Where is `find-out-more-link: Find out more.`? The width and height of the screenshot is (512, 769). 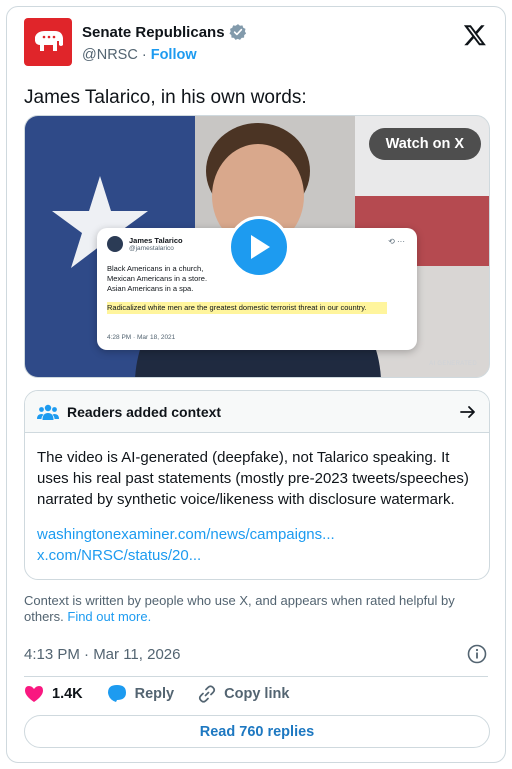 find-out-more-link: Find out more. is located at coordinates (109, 616).